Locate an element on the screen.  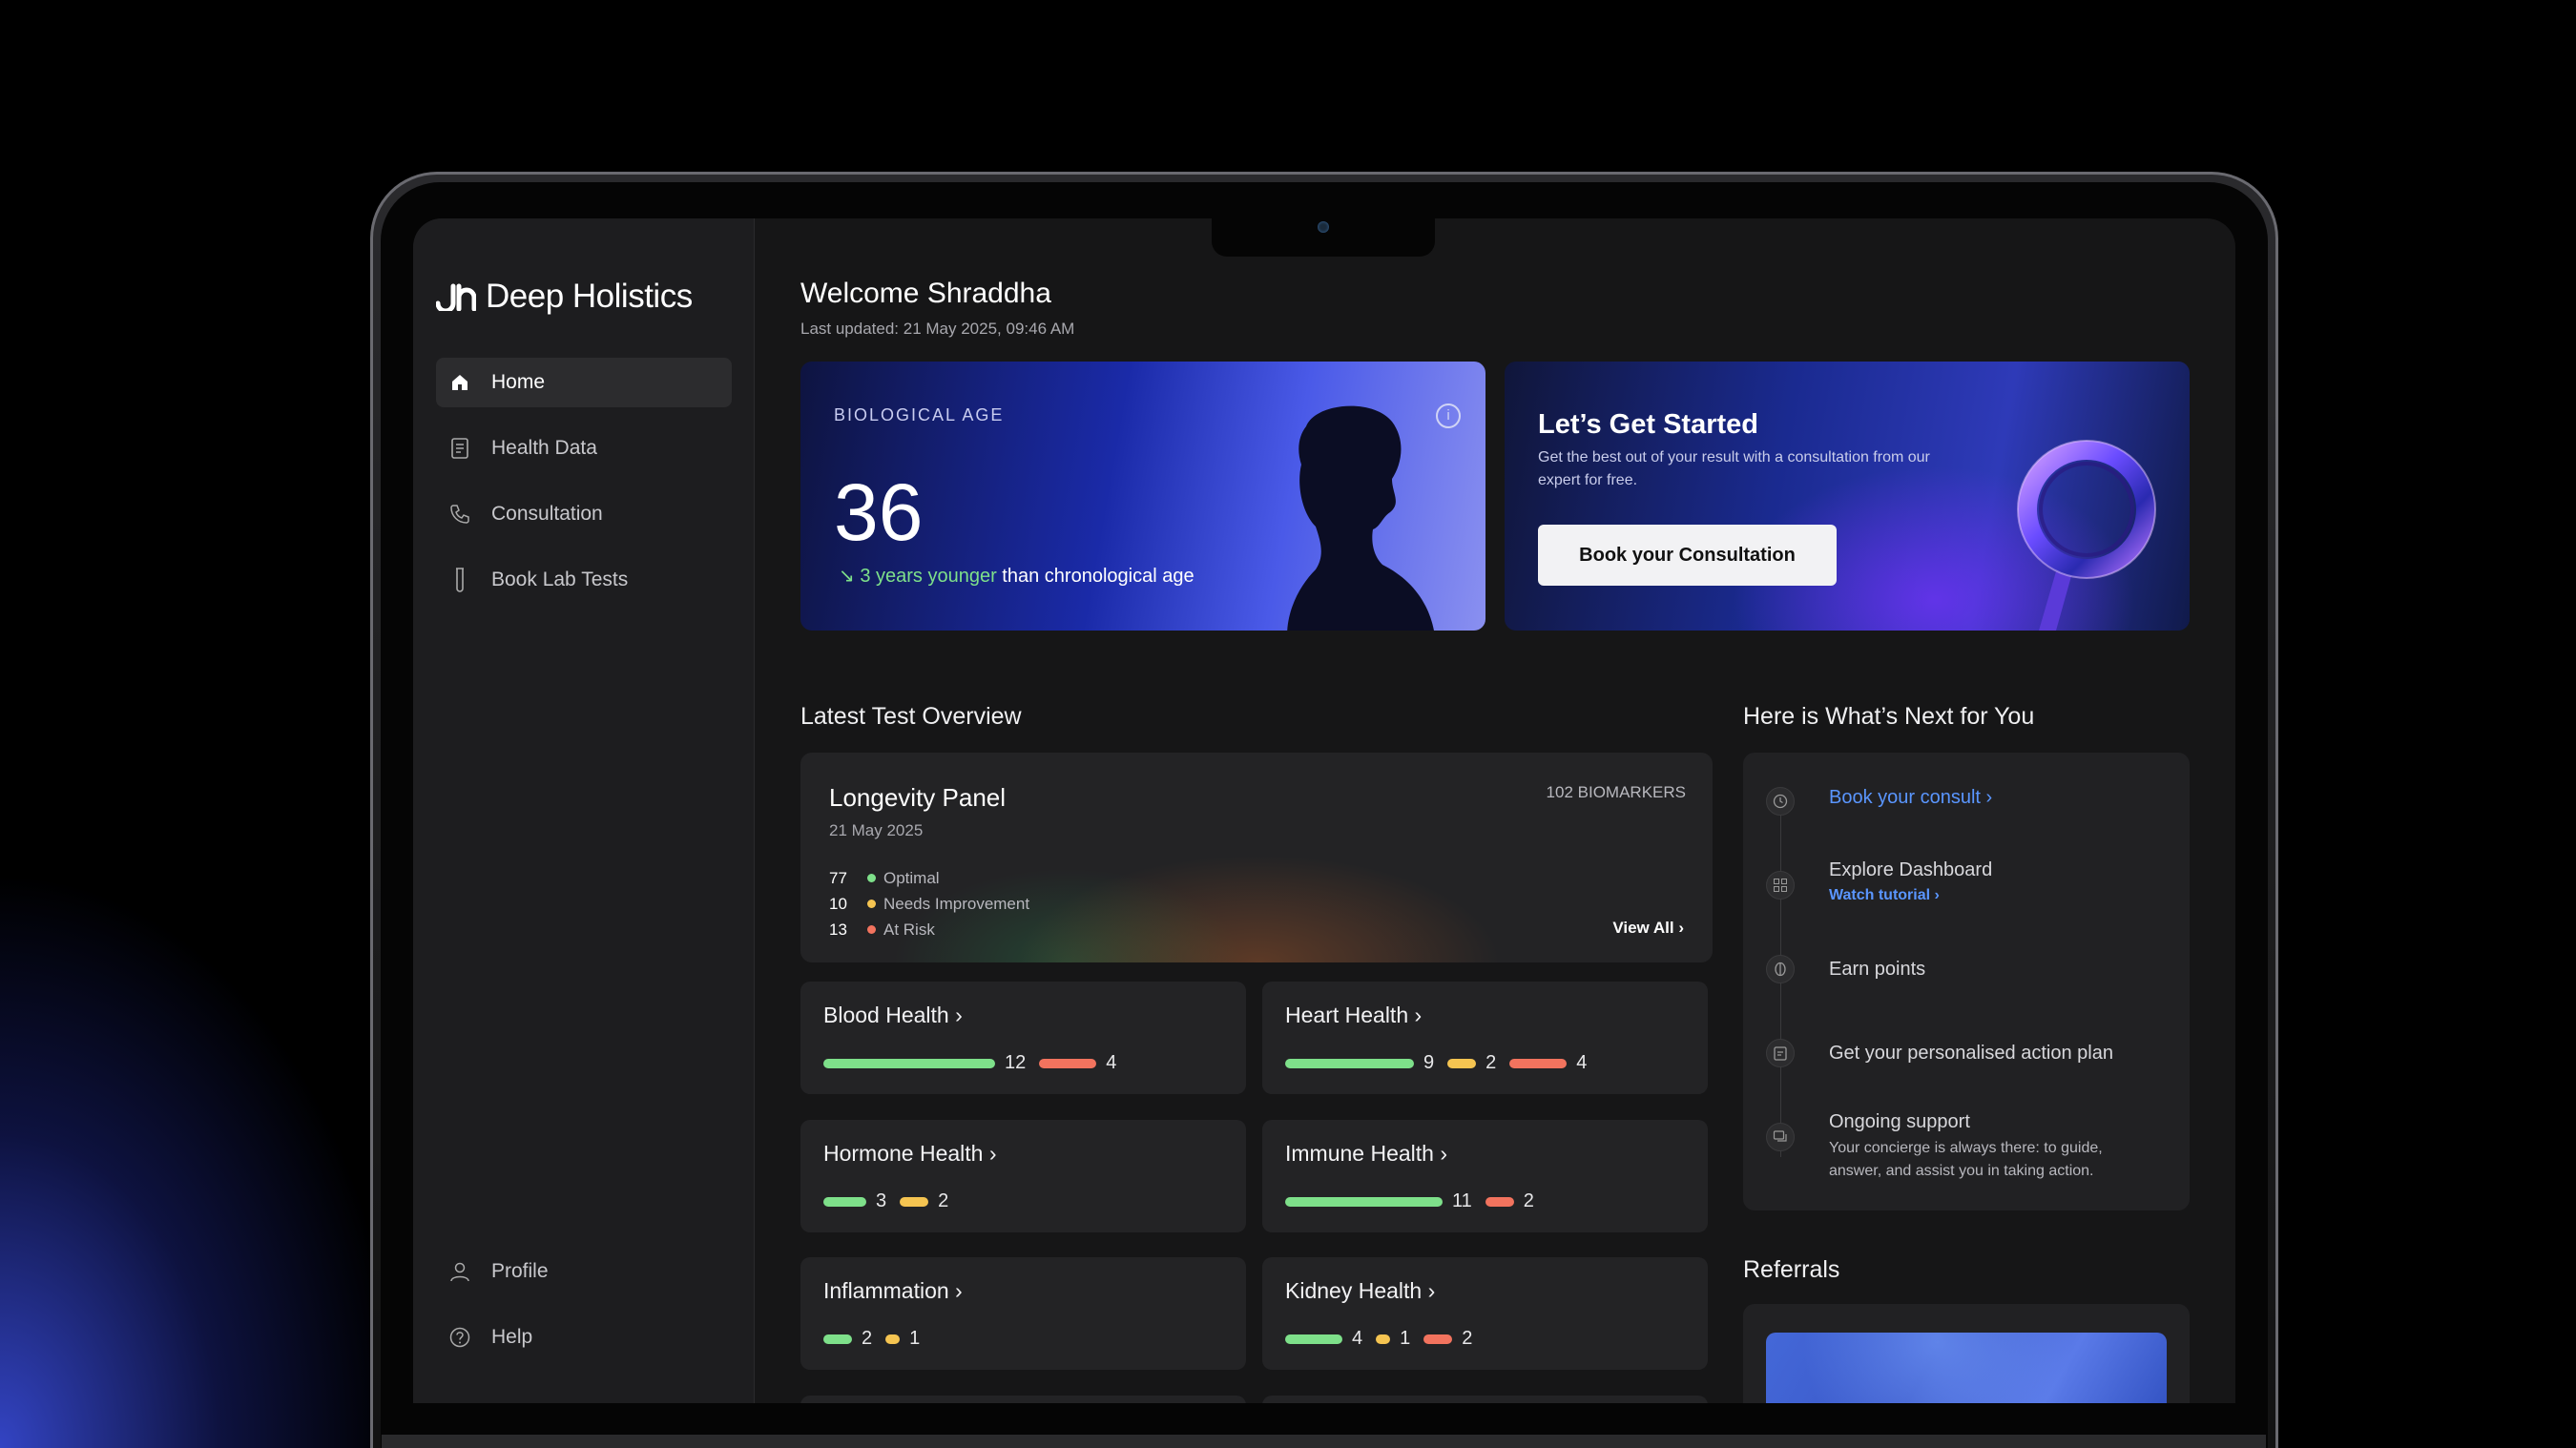
help-icon is located at coordinates (459, 1337).